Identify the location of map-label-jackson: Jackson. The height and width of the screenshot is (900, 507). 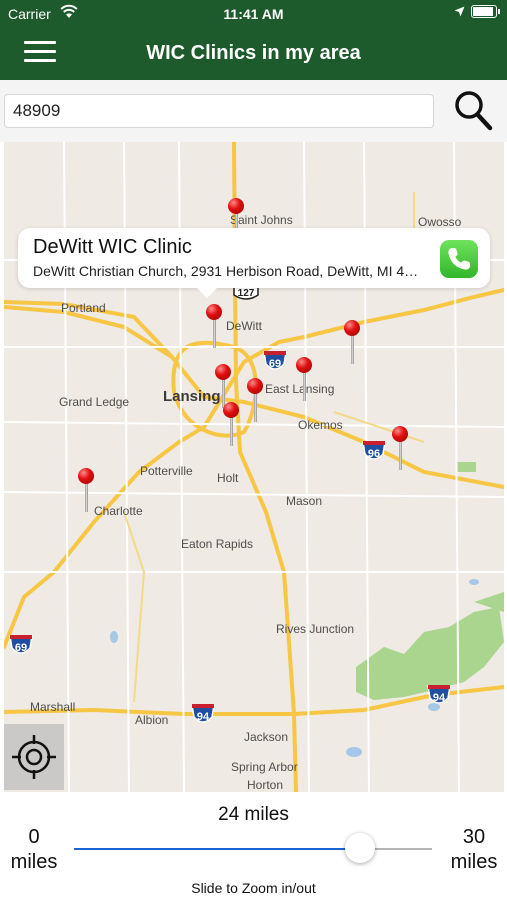
(266, 737).